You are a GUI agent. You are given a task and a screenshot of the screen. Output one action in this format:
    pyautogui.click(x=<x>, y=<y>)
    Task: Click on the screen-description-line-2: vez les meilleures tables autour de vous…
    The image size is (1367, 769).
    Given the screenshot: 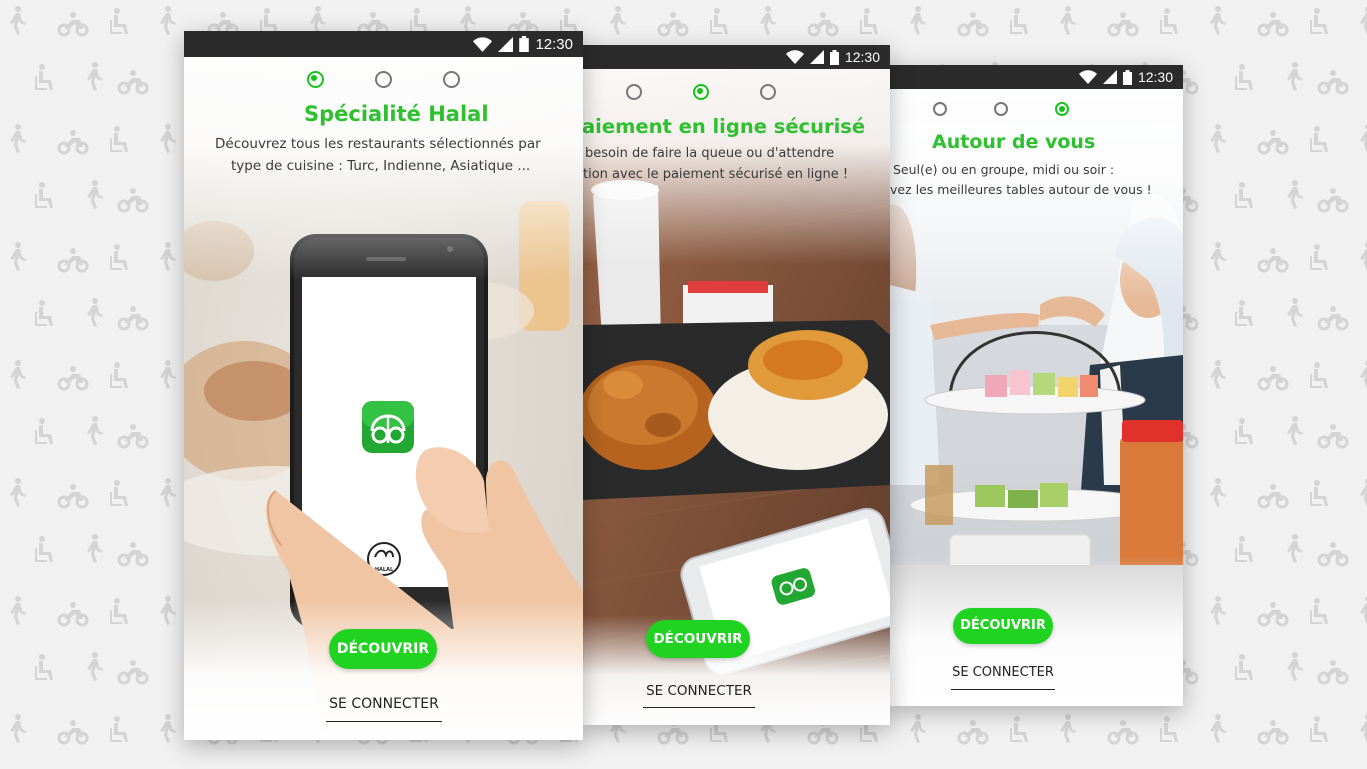 What is the action you would take?
    pyautogui.click(x=1021, y=189)
    